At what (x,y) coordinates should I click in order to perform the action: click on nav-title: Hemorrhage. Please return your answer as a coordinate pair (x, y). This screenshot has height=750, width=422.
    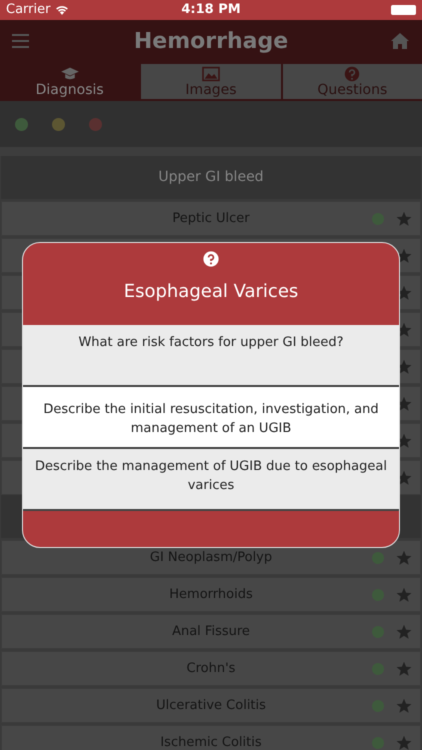
    Looking at the image, I should click on (211, 42).